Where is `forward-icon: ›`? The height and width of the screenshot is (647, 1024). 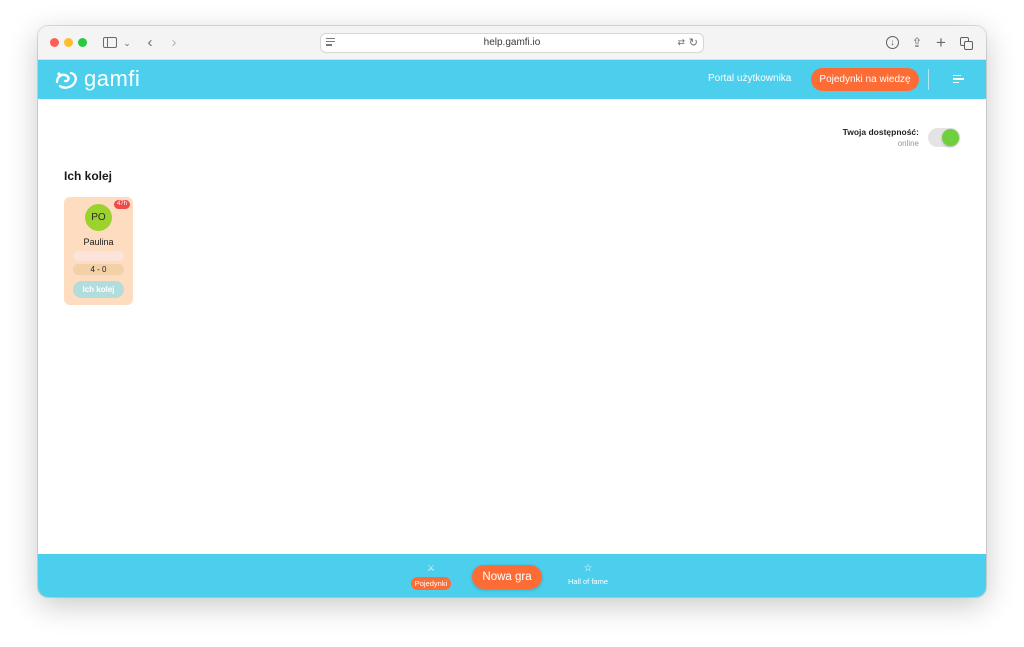 forward-icon: › is located at coordinates (174, 43).